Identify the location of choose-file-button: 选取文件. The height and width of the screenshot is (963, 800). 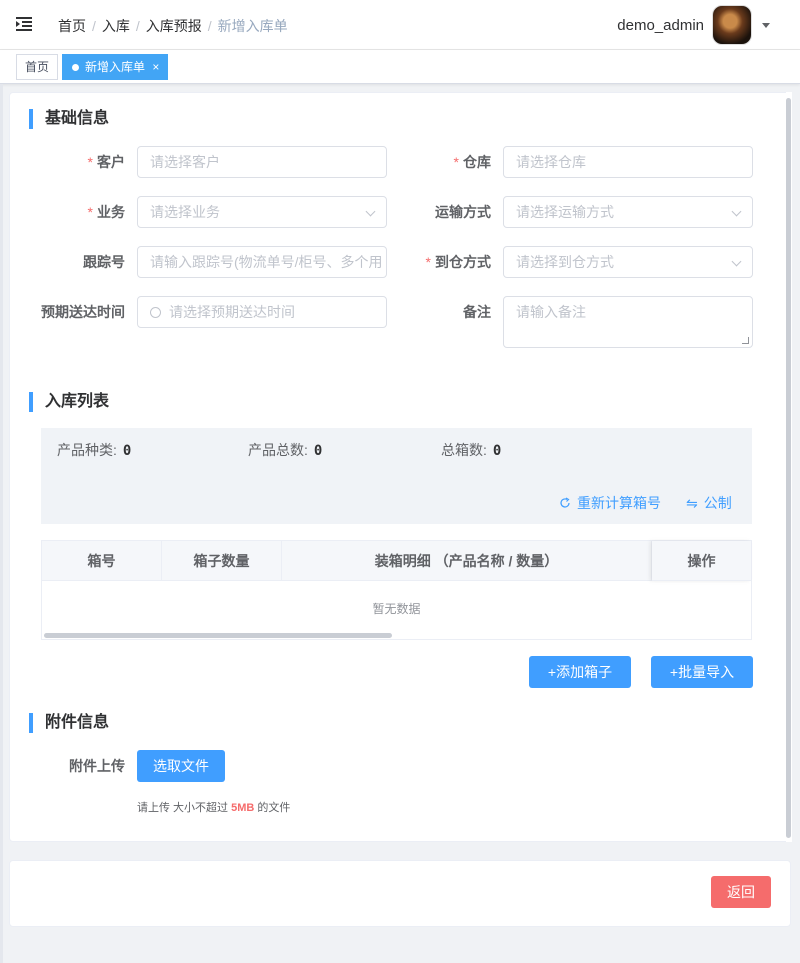
(181, 766).